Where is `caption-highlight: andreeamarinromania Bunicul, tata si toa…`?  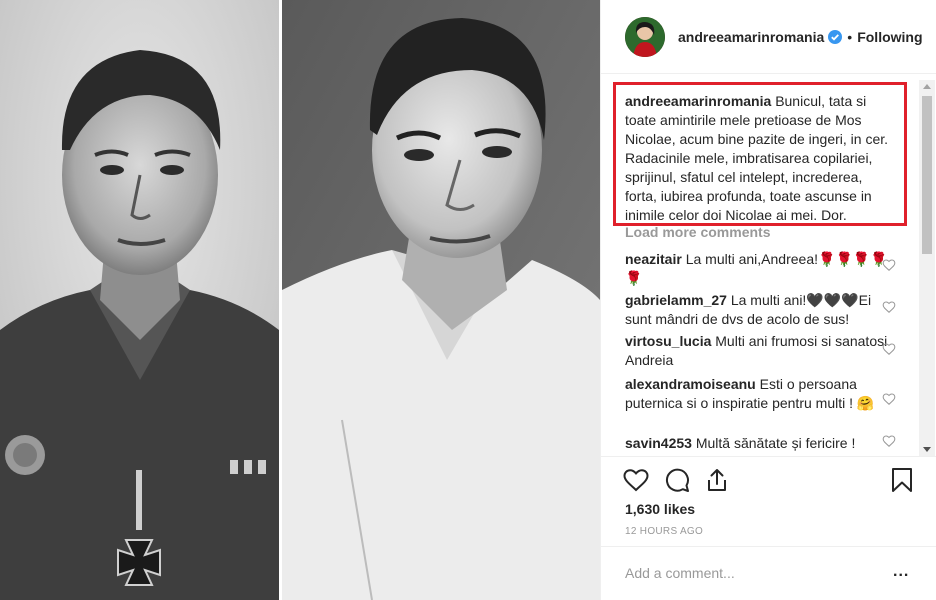
caption-highlight: andreeamarinromania Bunicul, tata si toa… is located at coordinates (760, 154).